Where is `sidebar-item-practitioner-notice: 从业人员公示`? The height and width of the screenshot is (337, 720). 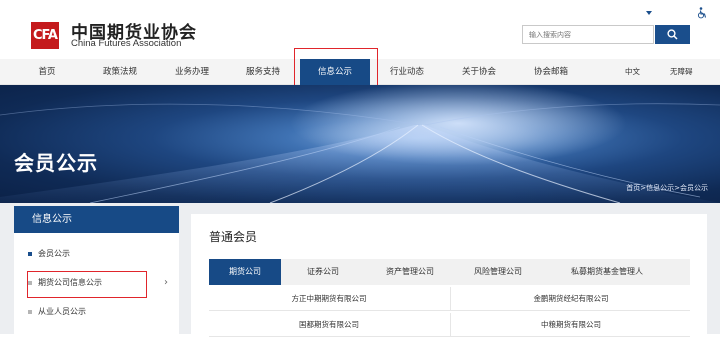 sidebar-item-practitioner-notice: 从业人员公示 is located at coordinates (96, 312).